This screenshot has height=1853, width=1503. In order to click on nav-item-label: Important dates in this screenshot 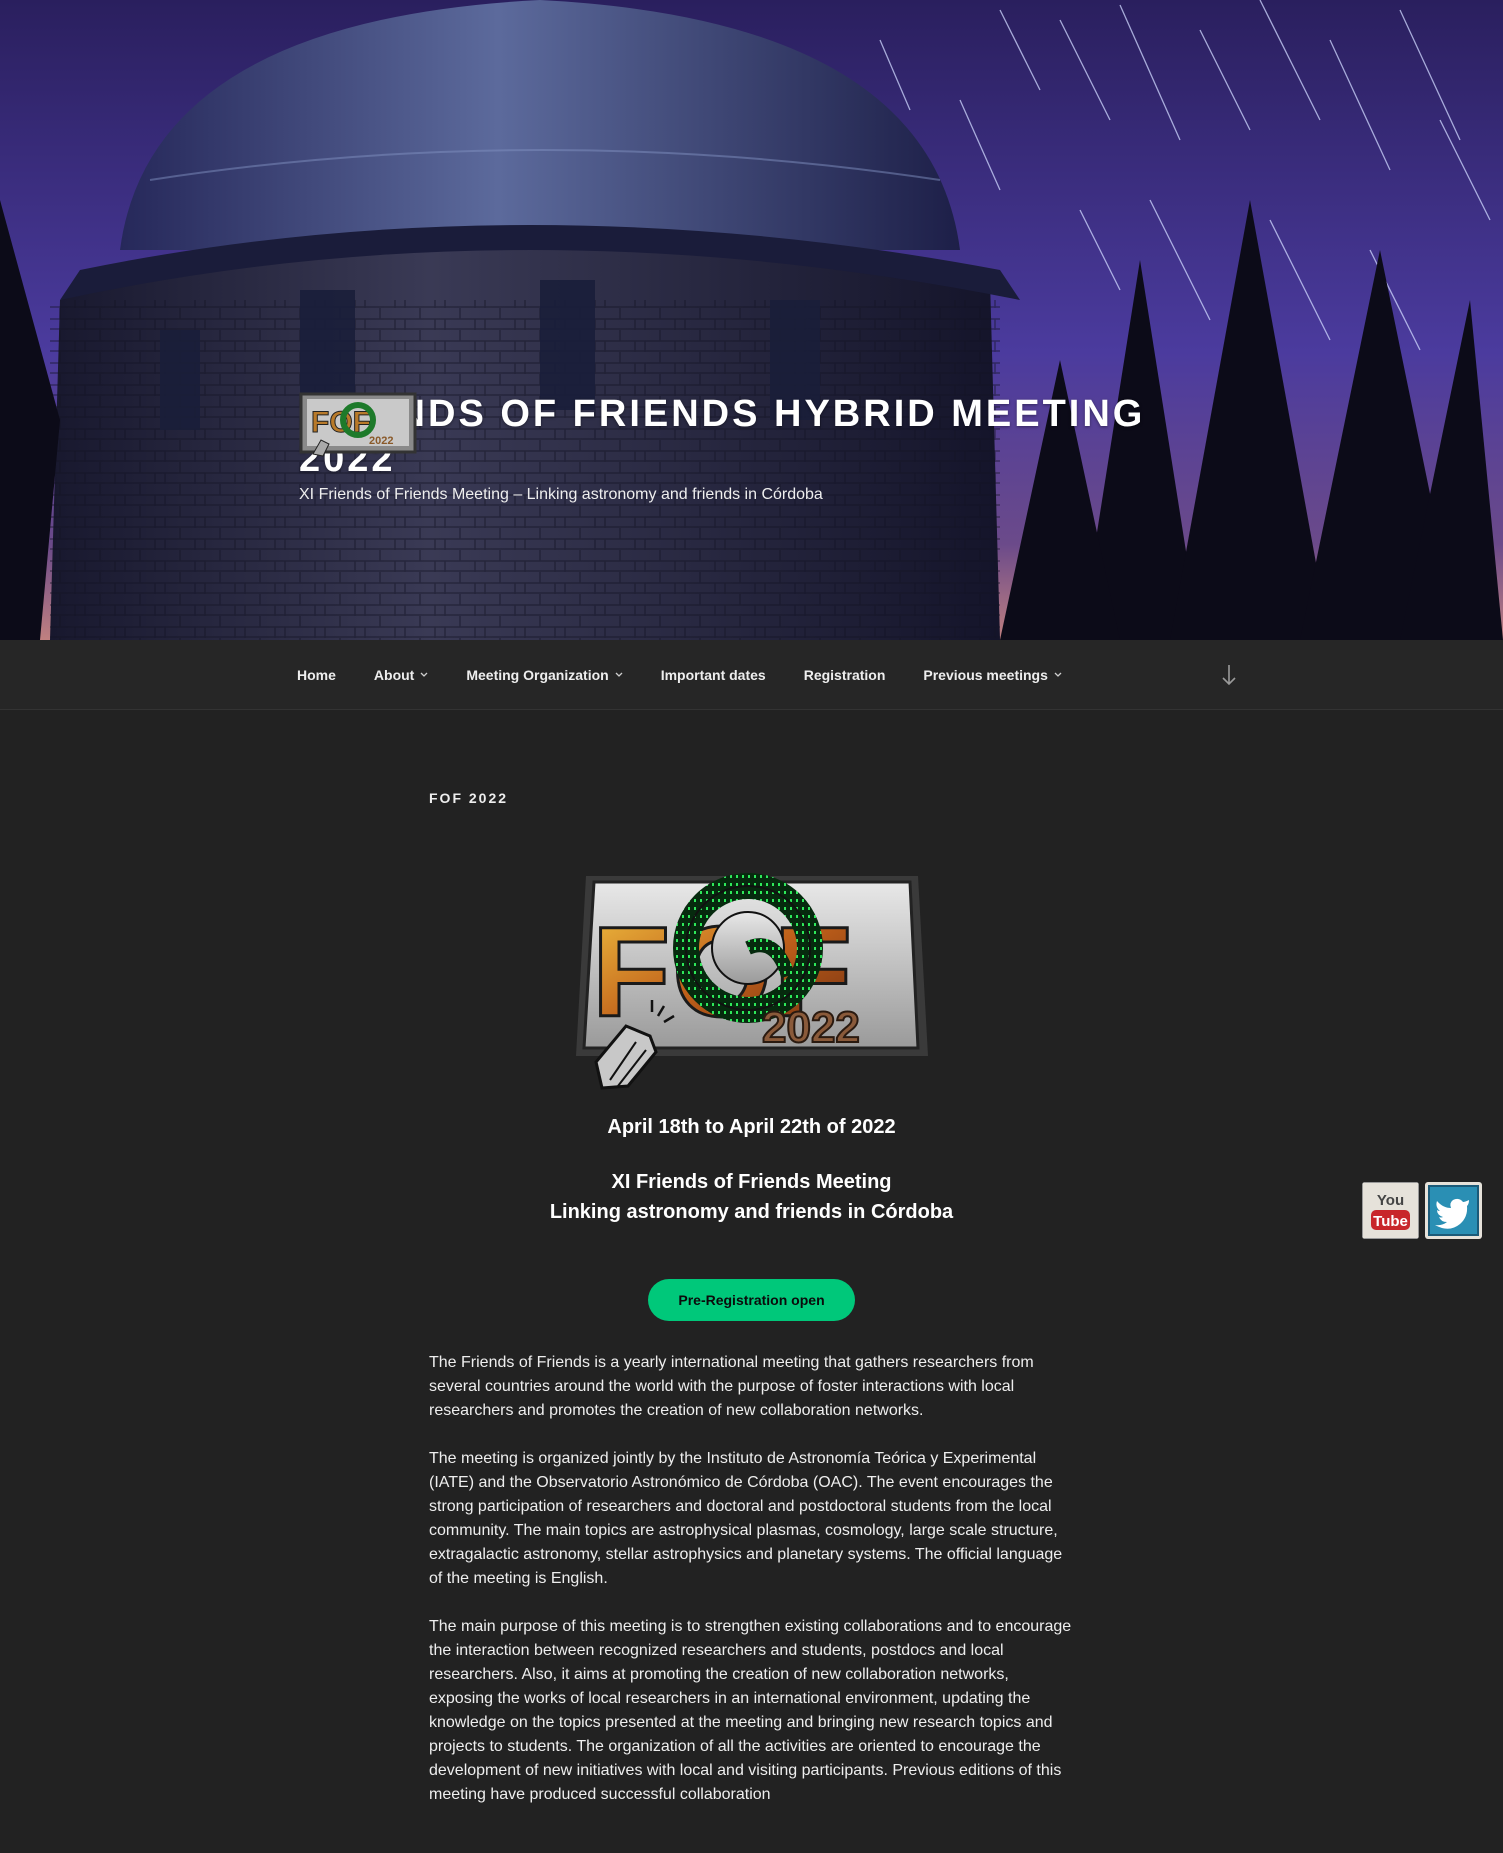, I will do `click(713, 675)`.